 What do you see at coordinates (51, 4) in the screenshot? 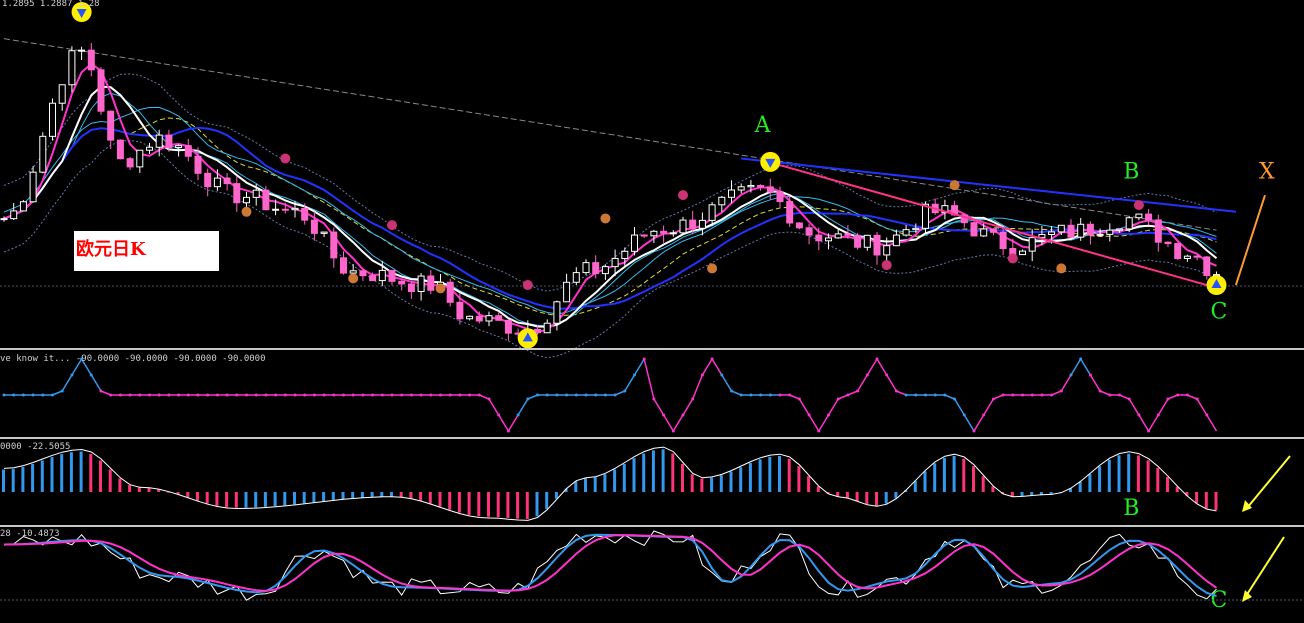
I see `main-header-text: 1.2895 1.2887 1.28` at bounding box center [51, 4].